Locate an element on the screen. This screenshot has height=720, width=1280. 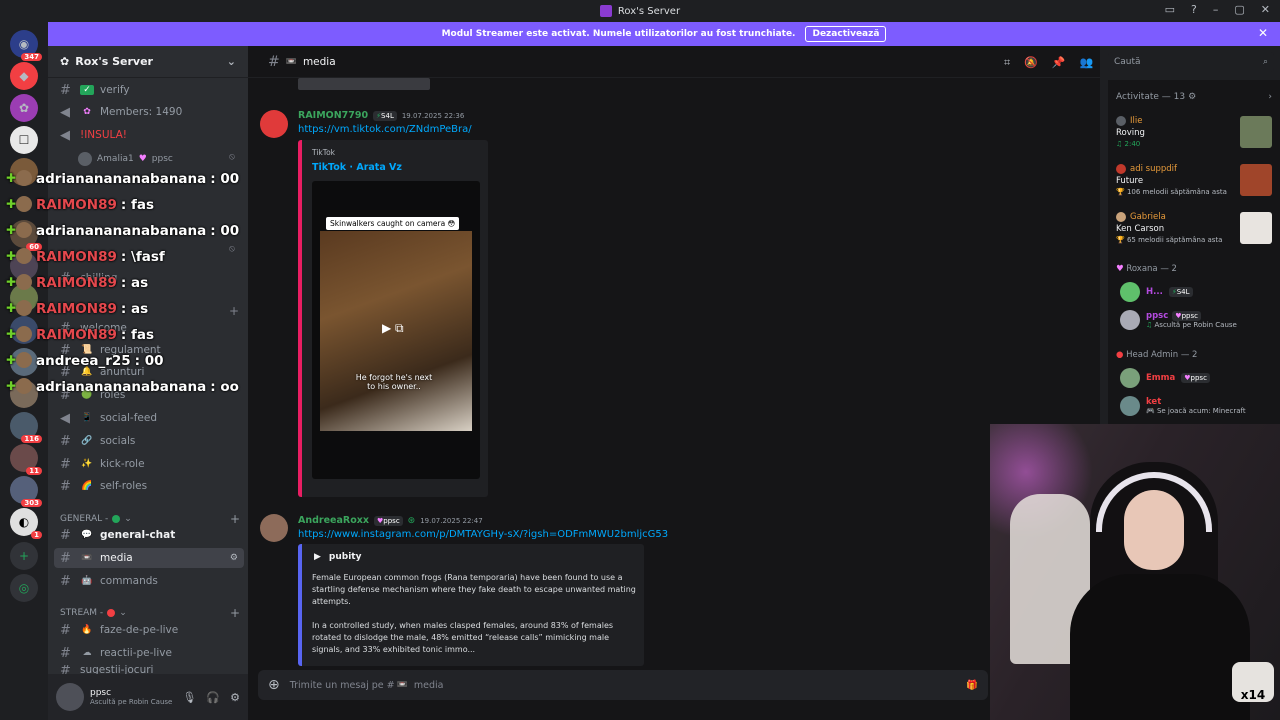
overlay-chat-line: ✚ adriananananabanana: 00 is located at coordinates (122, 231).